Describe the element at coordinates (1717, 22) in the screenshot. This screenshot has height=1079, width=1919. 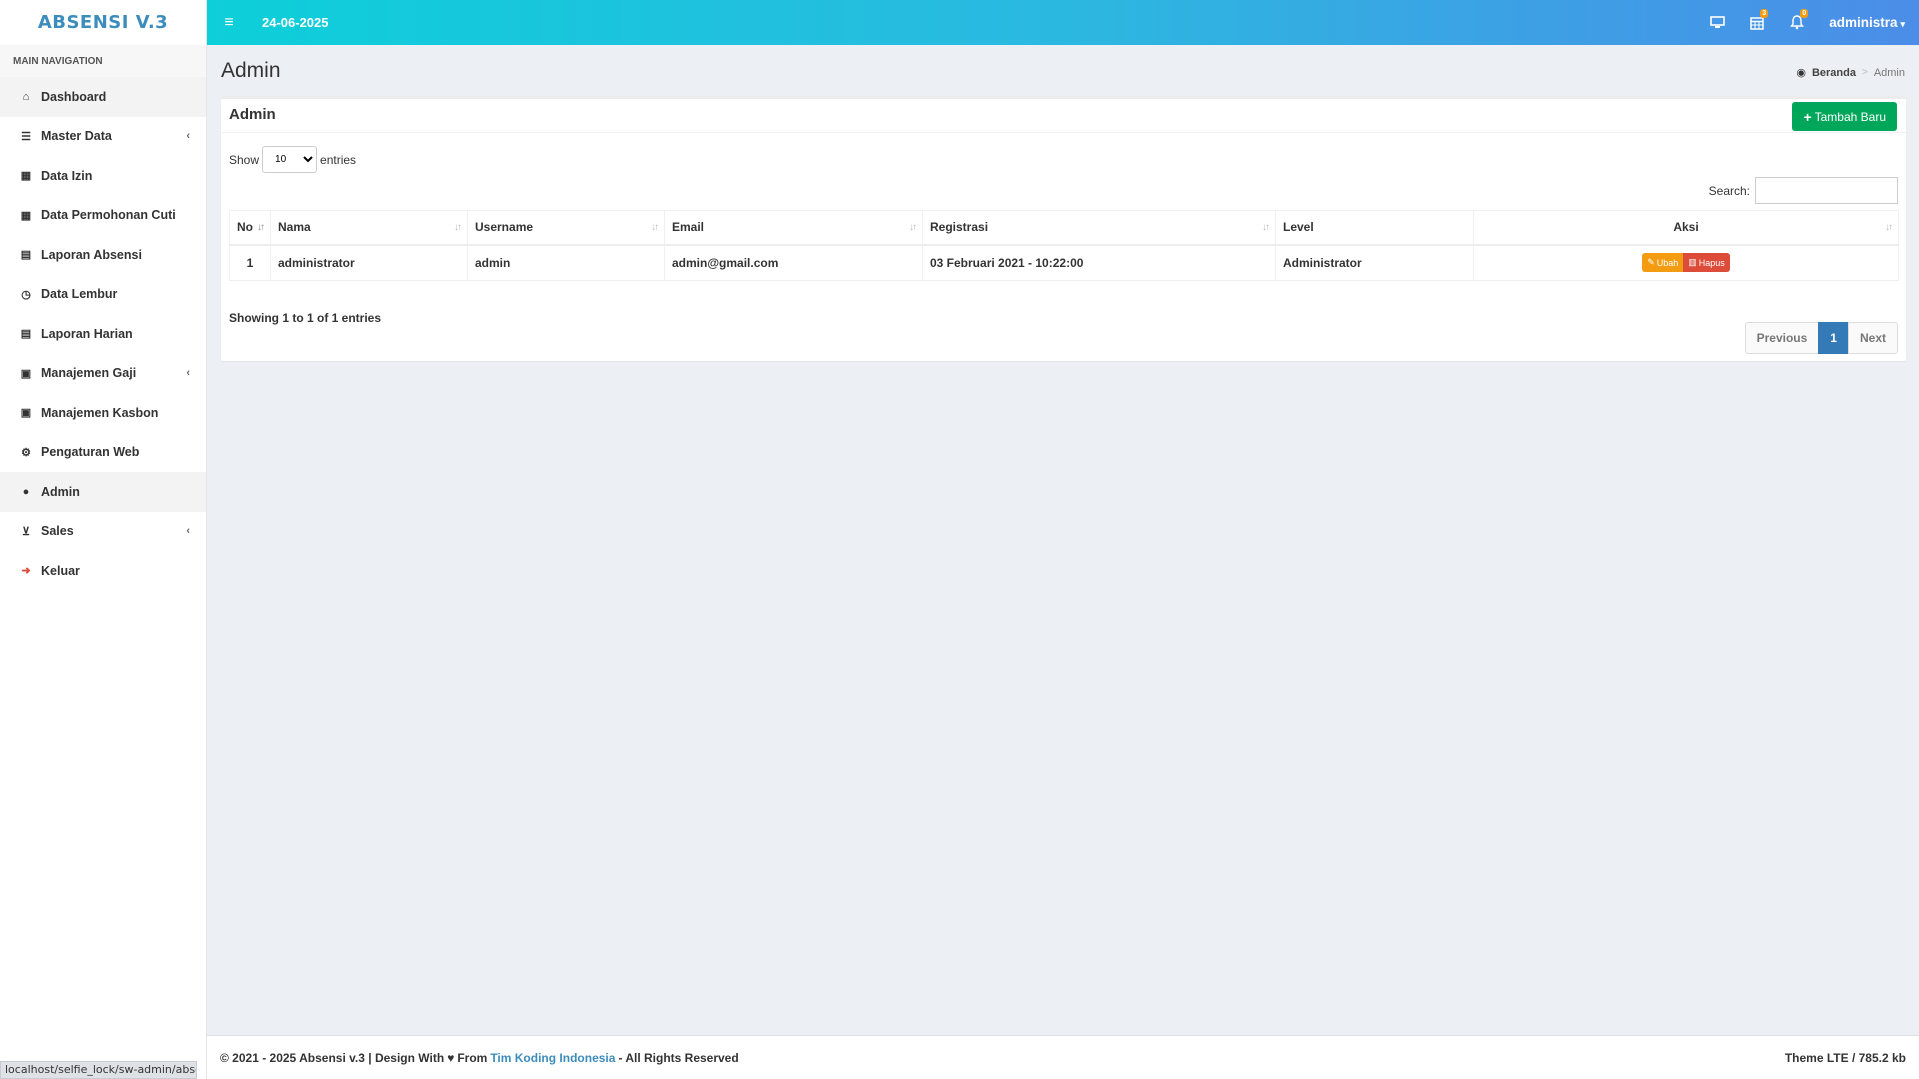
I see `desktop-icon` at that location.